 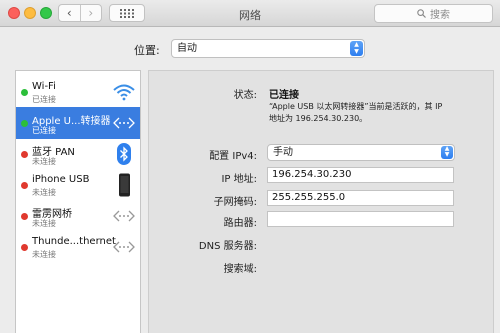 What do you see at coordinates (233, 156) in the screenshot?
I see `configure-ipv4-label: 配置 IPv4:` at bounding box center [233, 156].